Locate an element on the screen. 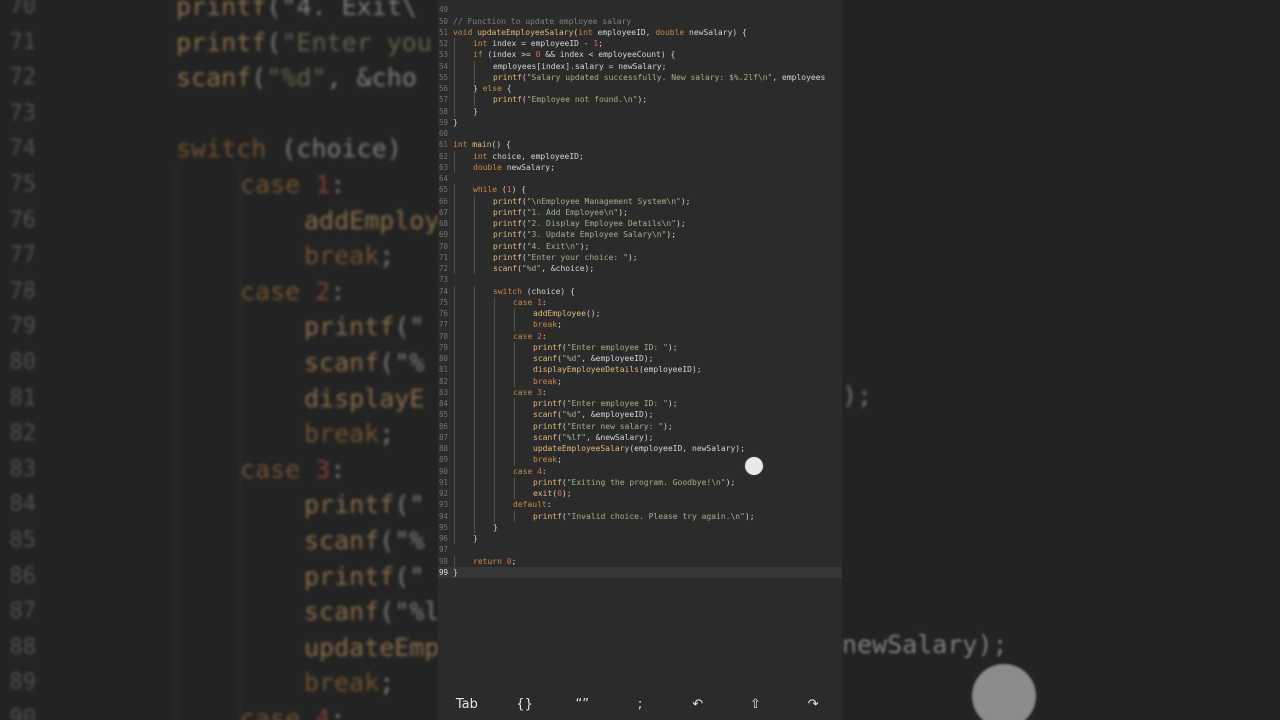 The height and width of the screenshot is (720, 1280). code-line-56: 56} else { is located at coordinates (640, 89).